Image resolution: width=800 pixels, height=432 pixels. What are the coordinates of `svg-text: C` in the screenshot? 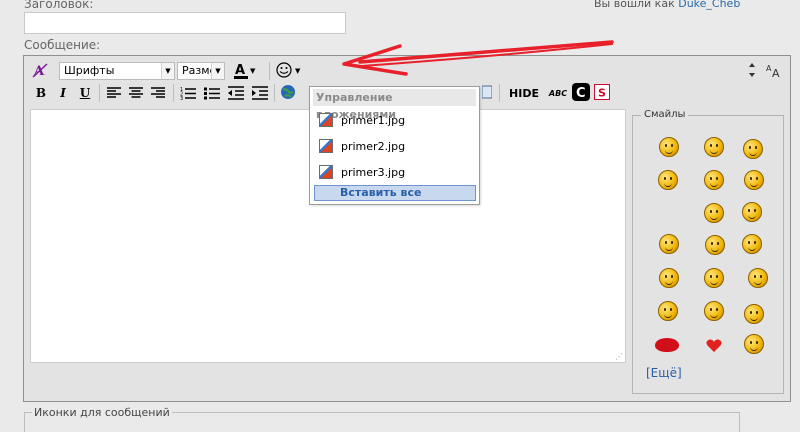 It's located at (581, 93).